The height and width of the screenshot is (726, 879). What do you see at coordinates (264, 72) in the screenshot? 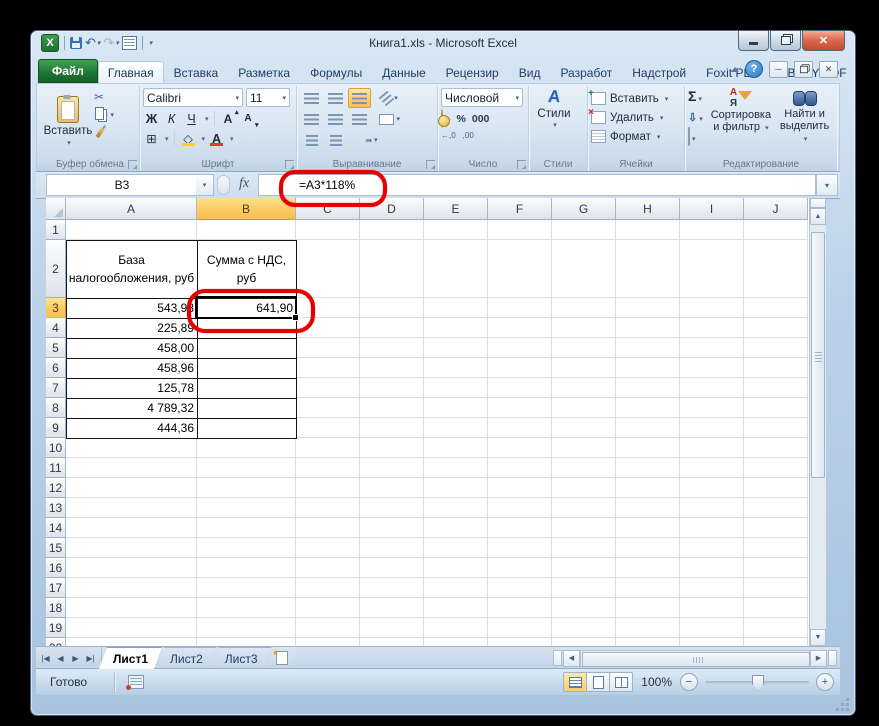
I see `ribbon-tab-layout: Разметка` at bounding box center [264, 72].